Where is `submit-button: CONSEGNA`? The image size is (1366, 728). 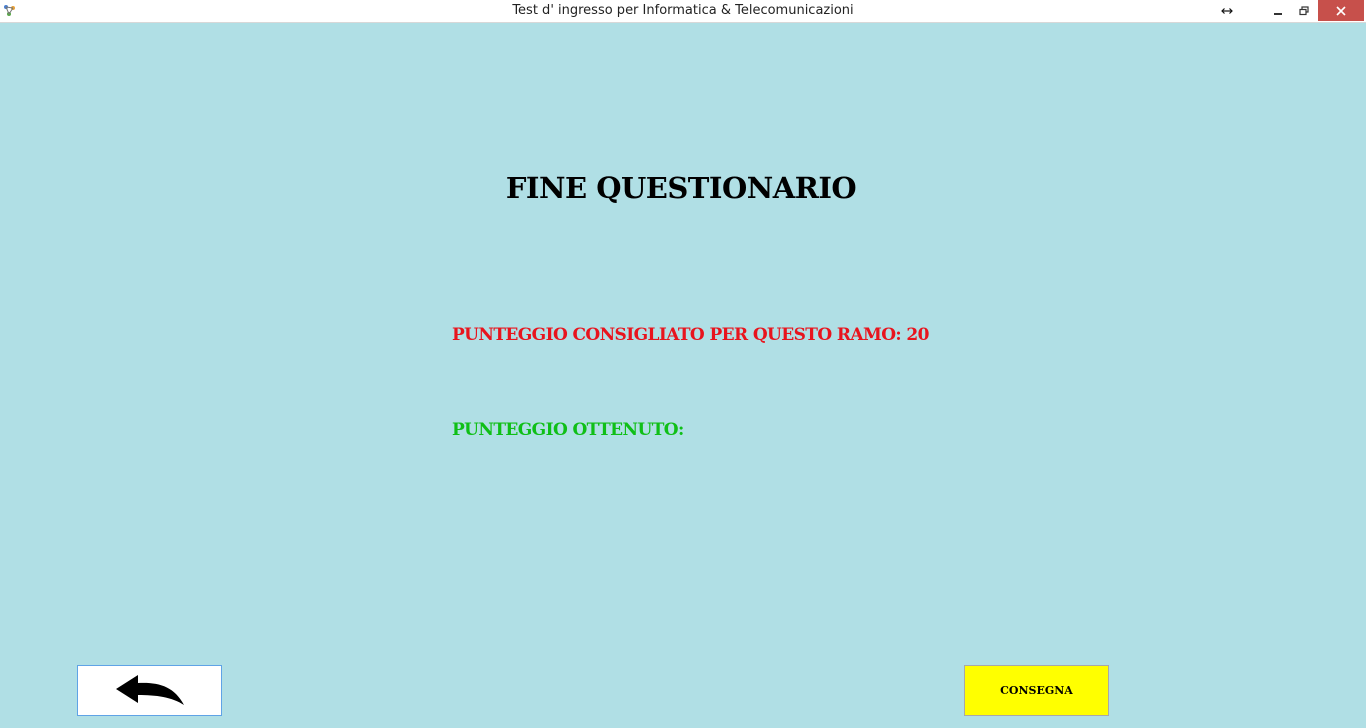
submit-button: CONSEGNA is located at coordinates (1036, 690).